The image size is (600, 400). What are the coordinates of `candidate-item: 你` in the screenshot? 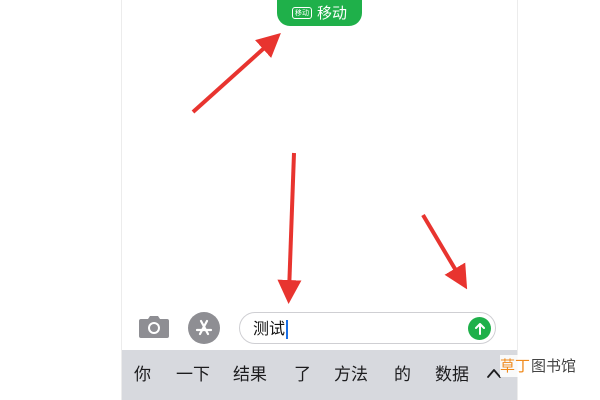 It's located at (142, 375).